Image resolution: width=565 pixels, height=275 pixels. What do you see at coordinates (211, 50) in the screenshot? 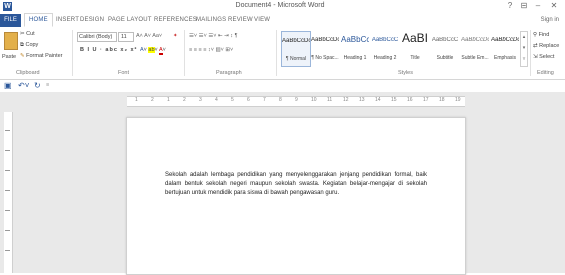
I see `alignment-buttons: ≡ ≡ ≡ ≡ ↕˅ ▨˅ ⊞˅` at bounding box center [211, 50].